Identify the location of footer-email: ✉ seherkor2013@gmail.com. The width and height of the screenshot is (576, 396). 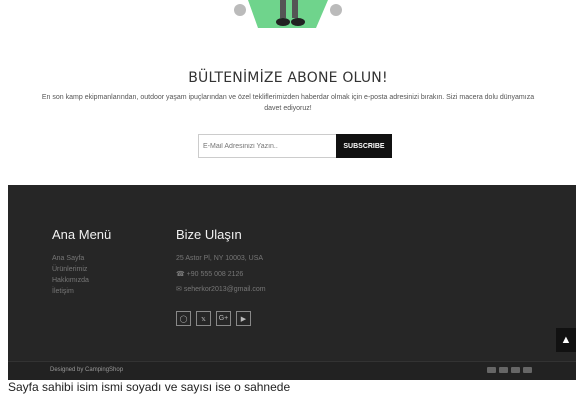
(221, 289).